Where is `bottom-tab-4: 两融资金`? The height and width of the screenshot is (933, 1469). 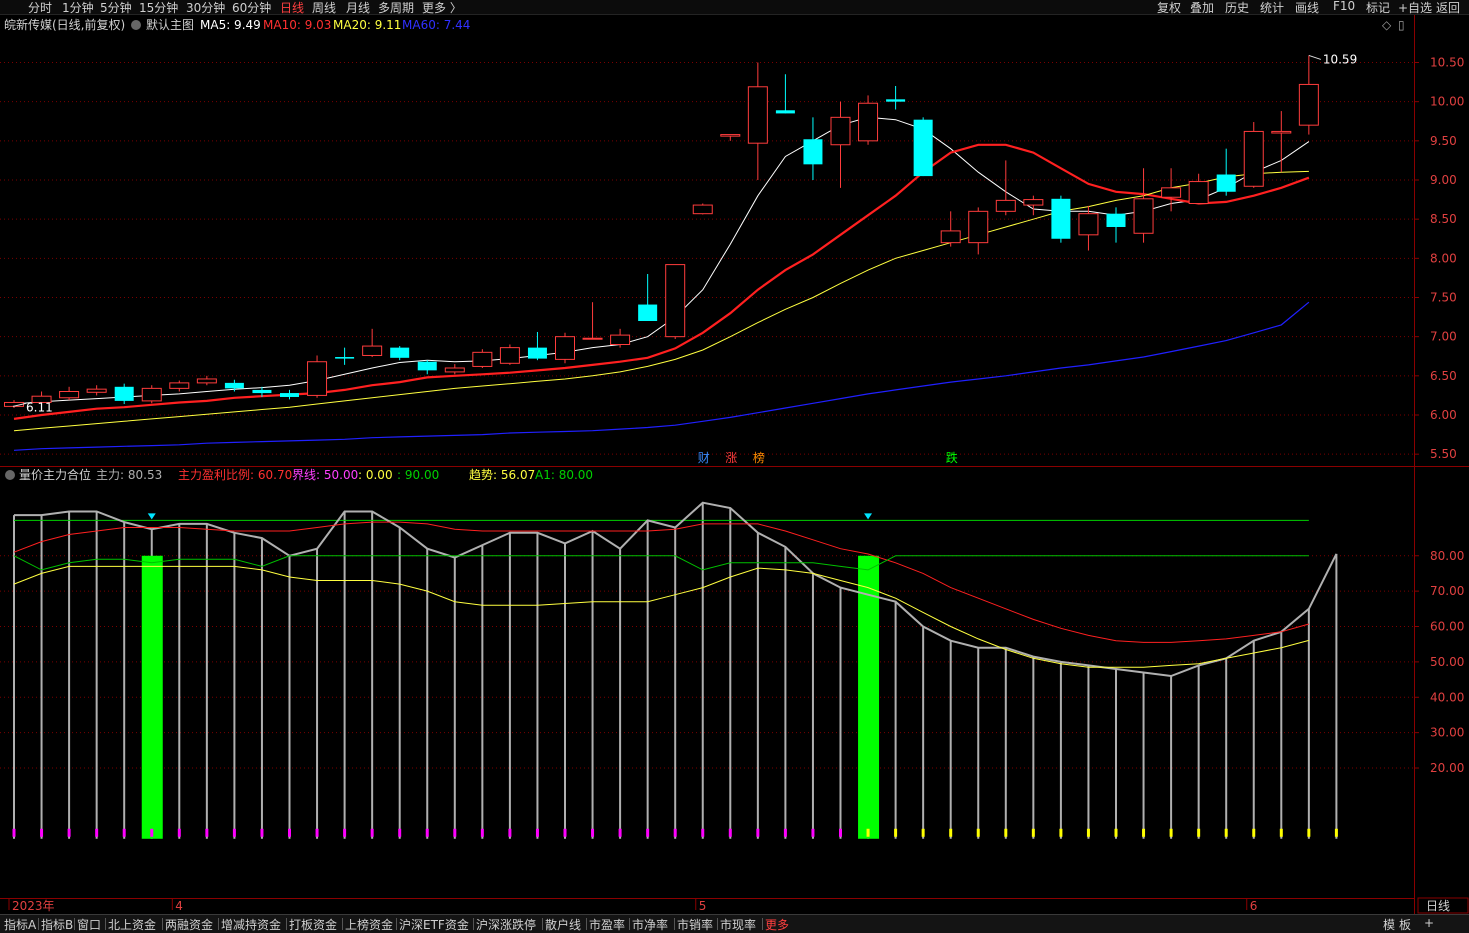
bottom-tab-4: 两融资金 is located at coordinates (189, 924).